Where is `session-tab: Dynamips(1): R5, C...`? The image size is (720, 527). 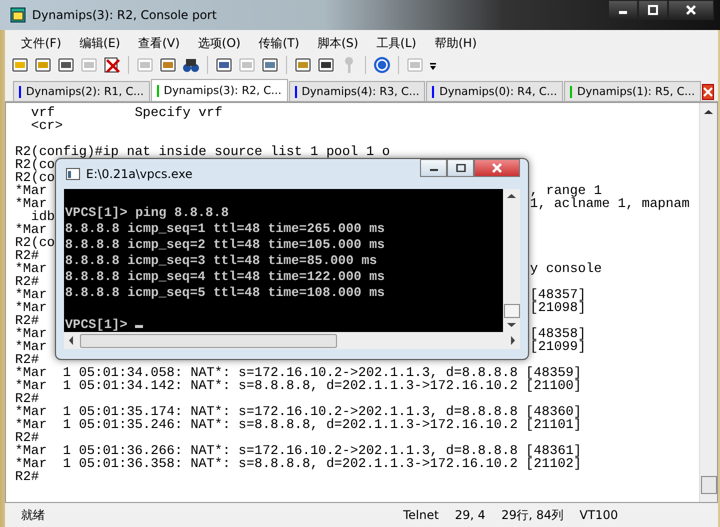 session-tab: Dynamips(1): R5, C... is located at coordinates (632, 91).